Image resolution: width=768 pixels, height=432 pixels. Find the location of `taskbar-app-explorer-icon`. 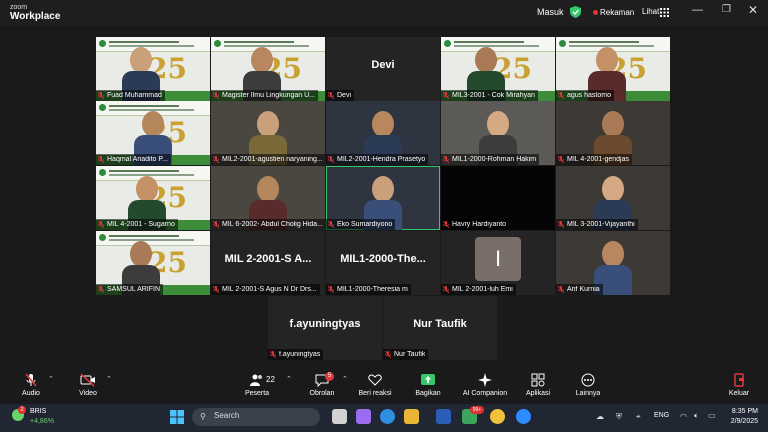

taskbar-app-explorer-icon is located at coordinates (411, 416).